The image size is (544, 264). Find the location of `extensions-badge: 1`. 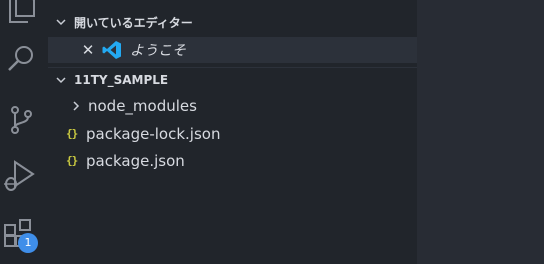

extensions-badge: 1 is located at coordinates (28, 243).